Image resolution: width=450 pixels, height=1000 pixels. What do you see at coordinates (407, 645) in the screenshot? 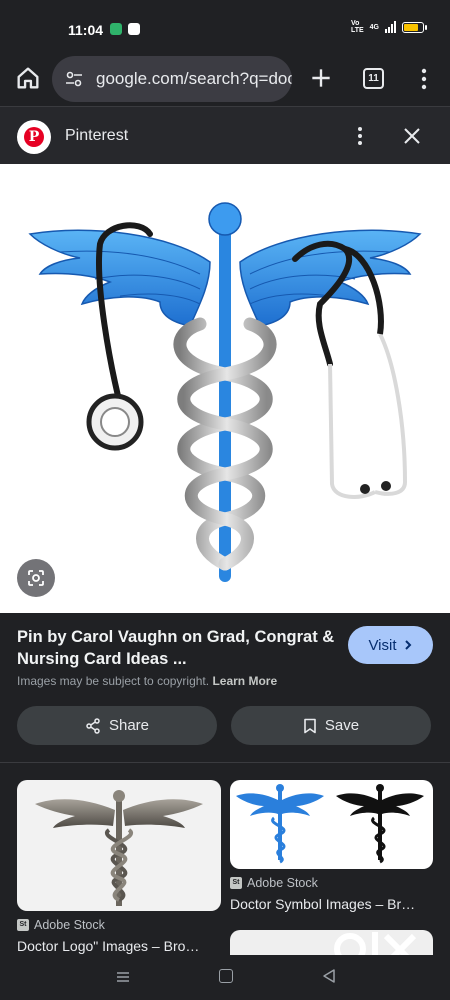
I see `chevron-right-icon` at bounding box center [407, 645].